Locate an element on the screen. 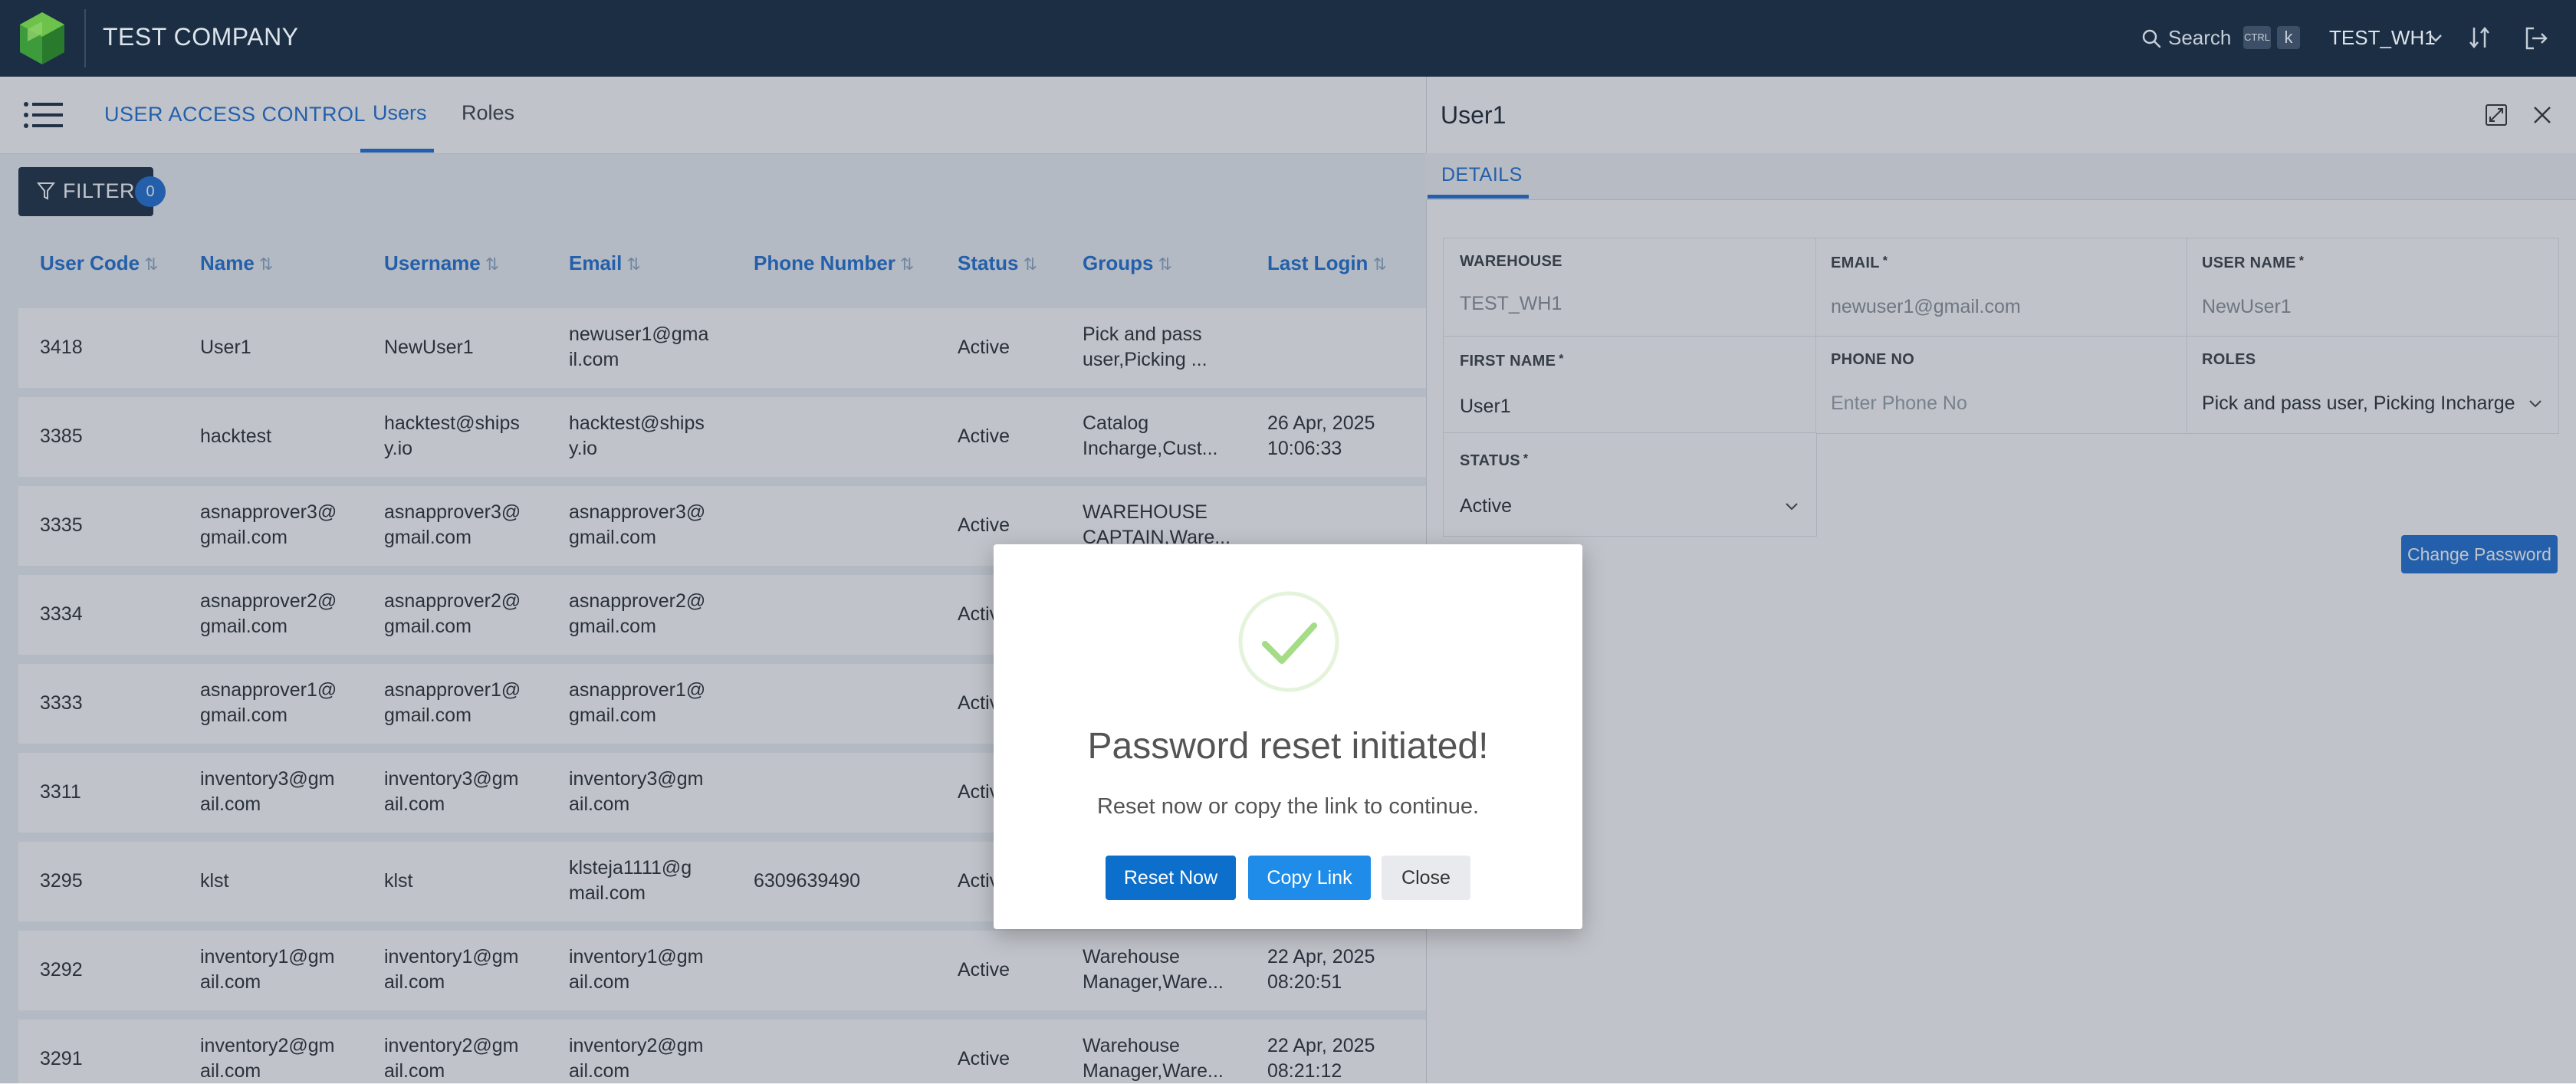 This screenshot has width=2576, height=1084. dialog-title: Password reset initiated! is located at coordinates (1288, 746).